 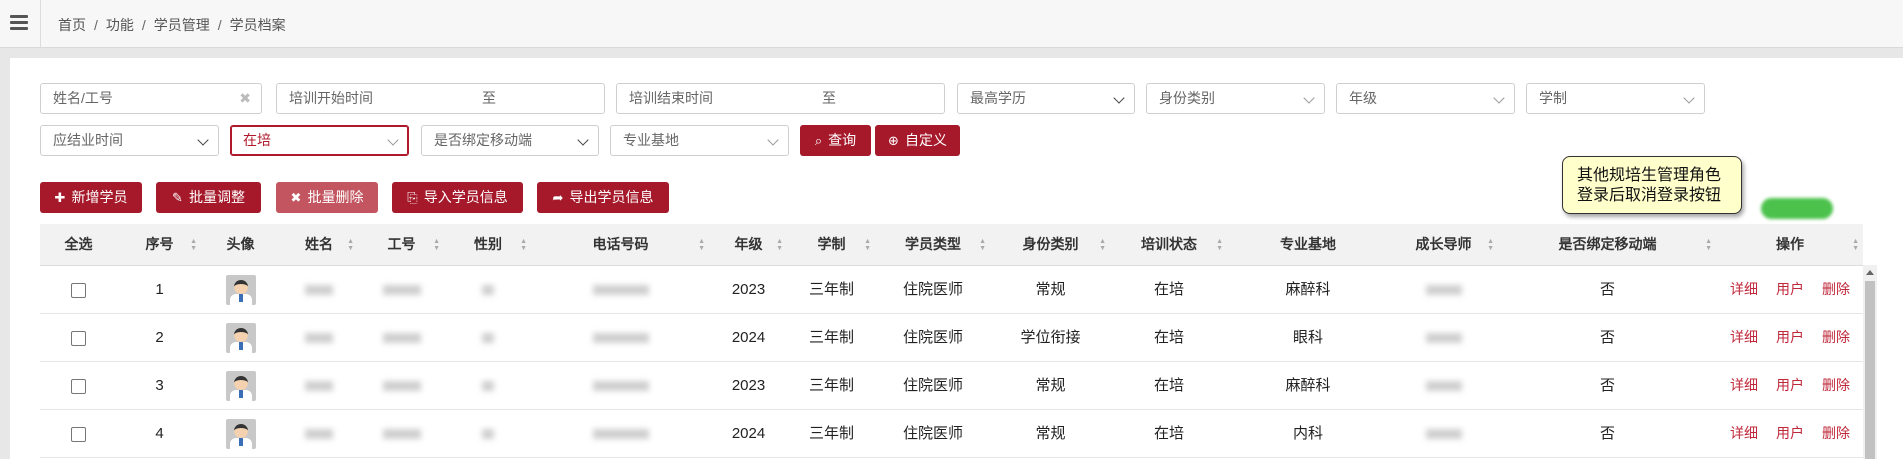 I want to click on batch-delete-button: ✖ 批量删除, so click(x=327, y=197).